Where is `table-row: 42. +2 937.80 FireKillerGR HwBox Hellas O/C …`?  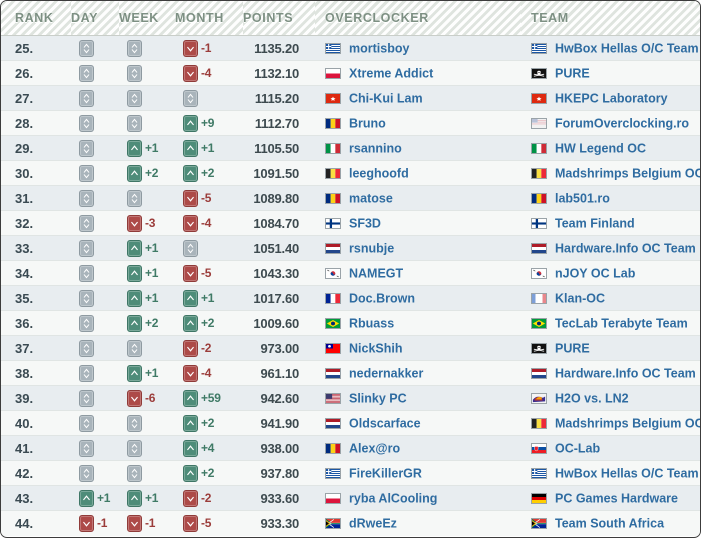 table-row: 42. +2 937.80 FireKillerGR HwBox Hellas O/C … is located at coordinates (350, 473).